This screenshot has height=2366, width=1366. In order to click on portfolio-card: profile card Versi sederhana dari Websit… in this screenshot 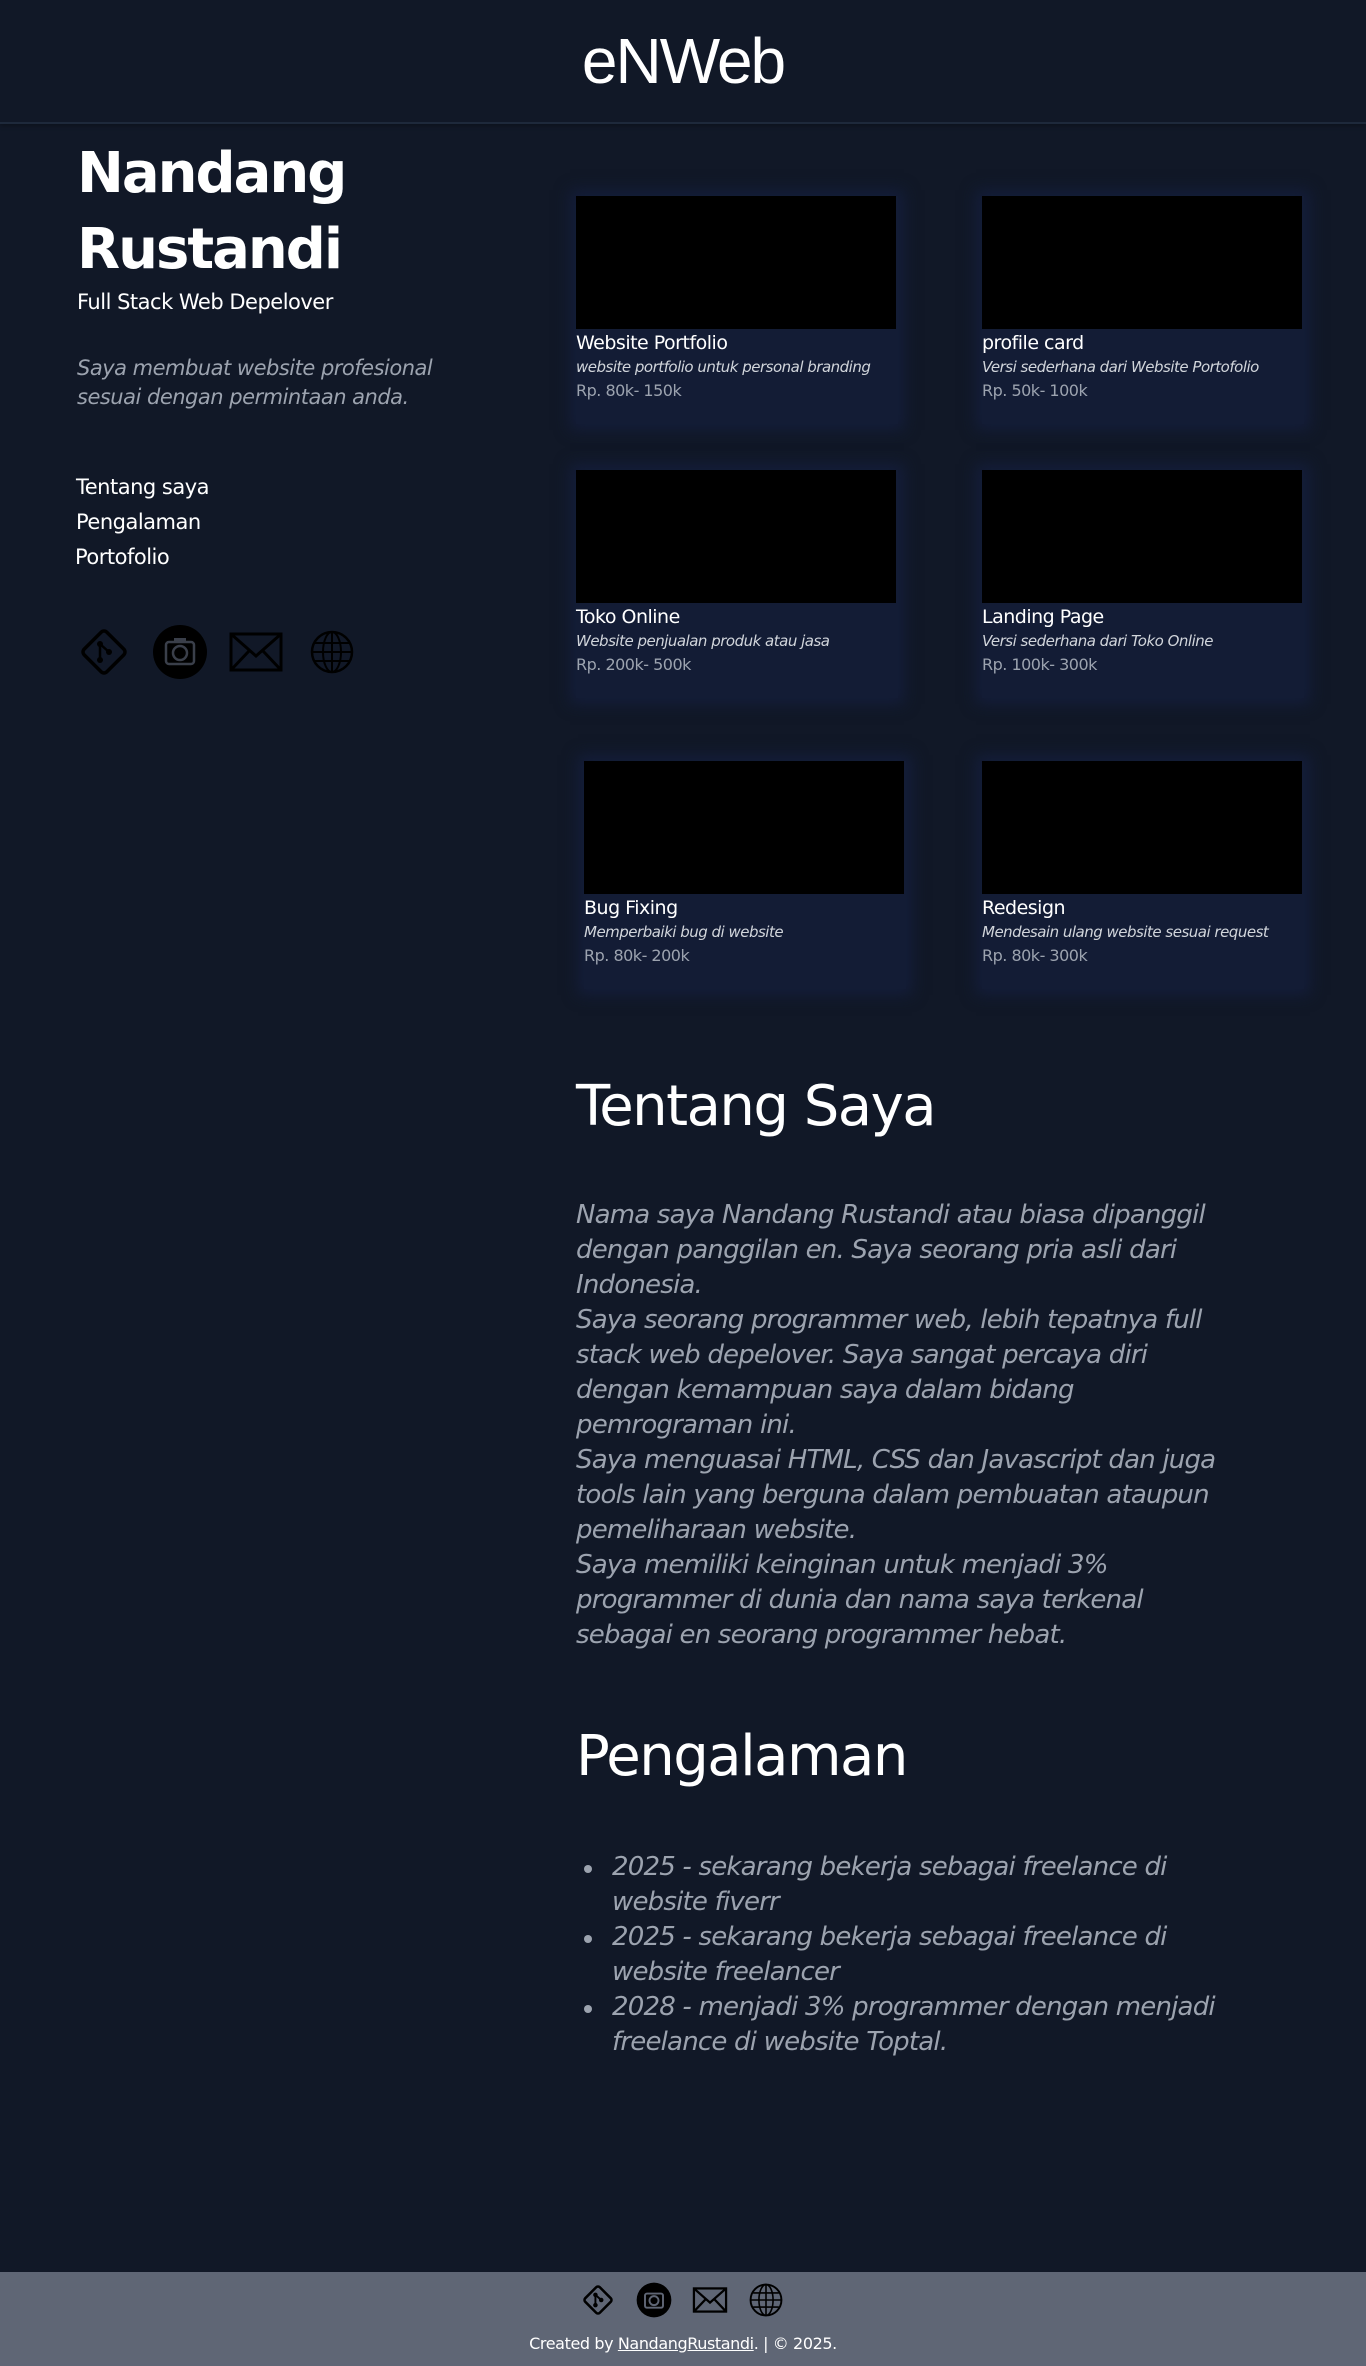, I will do `click(1143, 310)`.